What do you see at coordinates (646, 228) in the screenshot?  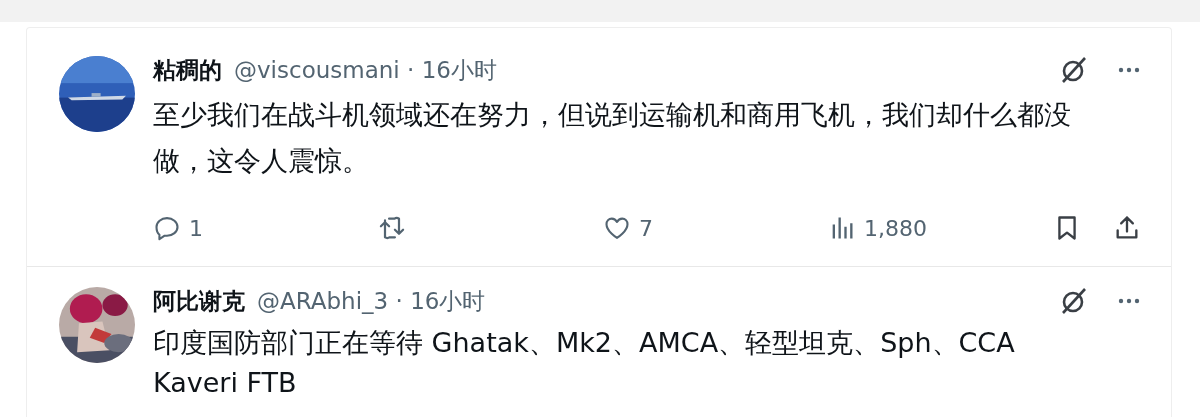 I see `count-label: 7` at bounding box center [646, 228].